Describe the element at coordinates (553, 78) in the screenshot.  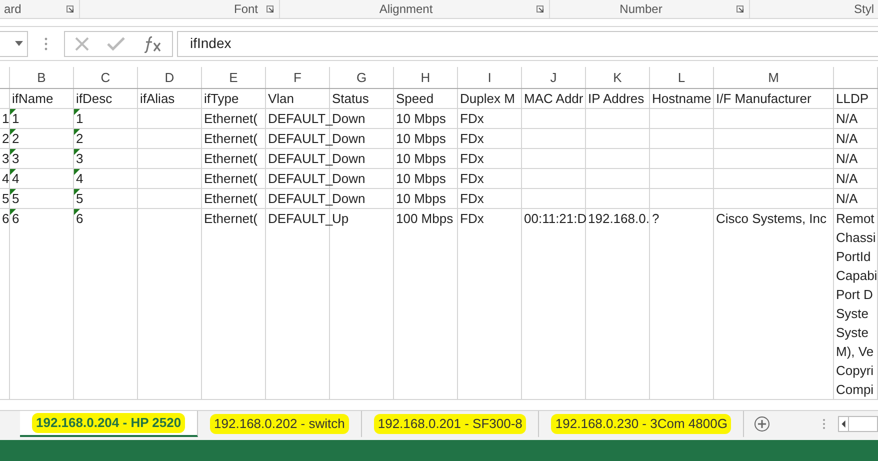
I see `column-header: J` at that location.